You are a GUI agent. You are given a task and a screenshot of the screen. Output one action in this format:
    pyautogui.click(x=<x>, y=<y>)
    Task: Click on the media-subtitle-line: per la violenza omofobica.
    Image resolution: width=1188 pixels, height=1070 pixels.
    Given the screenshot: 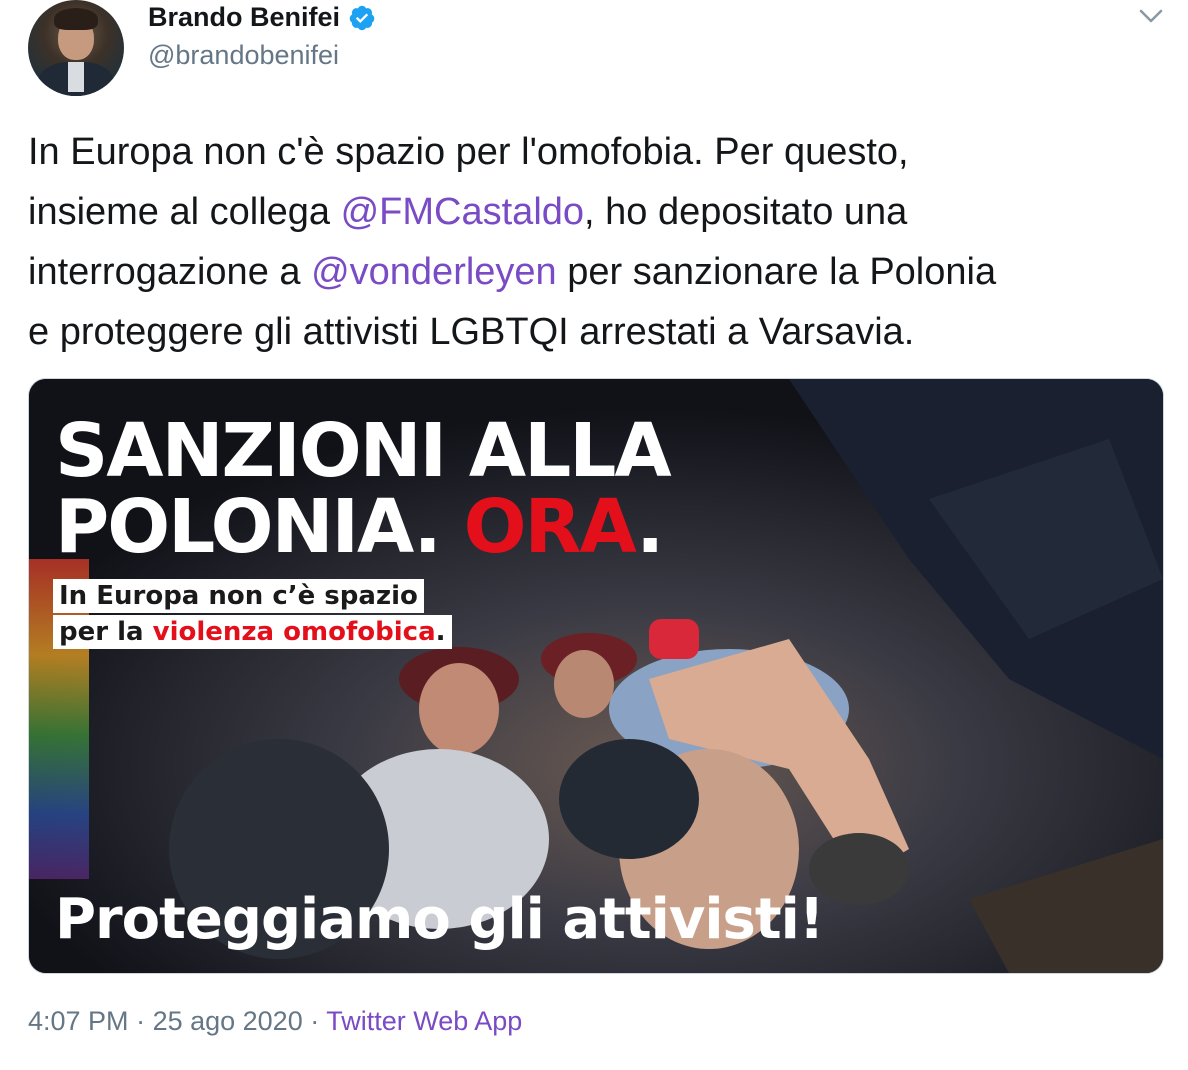 What is the action you would take?
    pyautogui.click(x=252, y=632)
    